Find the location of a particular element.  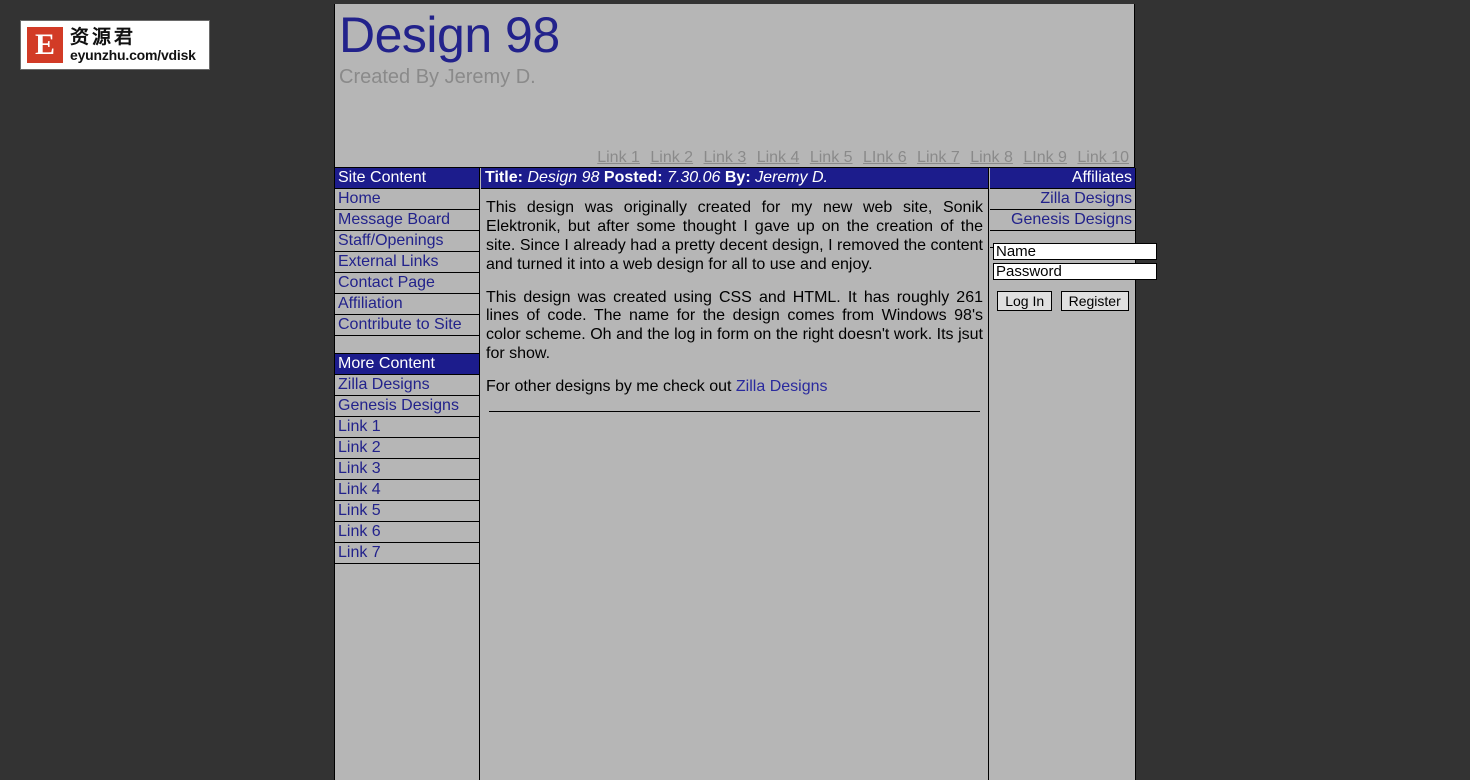

topnav-link-6: LInk 6 is located at coordinates (885, 157).